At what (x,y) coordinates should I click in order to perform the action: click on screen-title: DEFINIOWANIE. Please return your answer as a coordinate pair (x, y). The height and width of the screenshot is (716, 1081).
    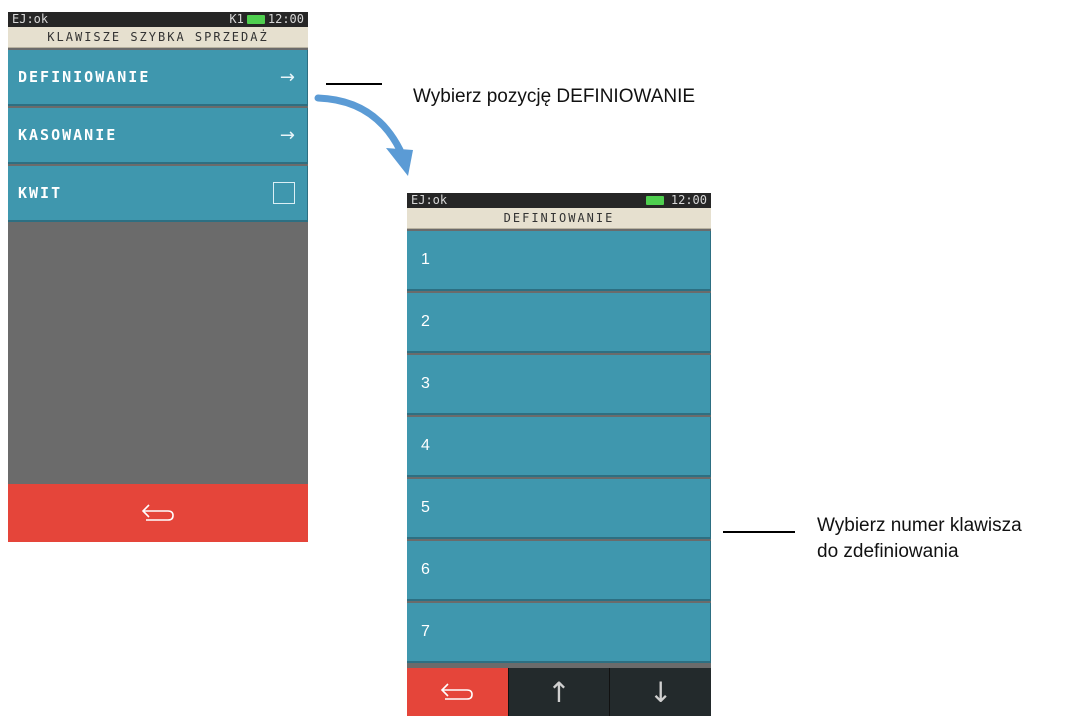
    Looking at the image, I should click on (559, 218).